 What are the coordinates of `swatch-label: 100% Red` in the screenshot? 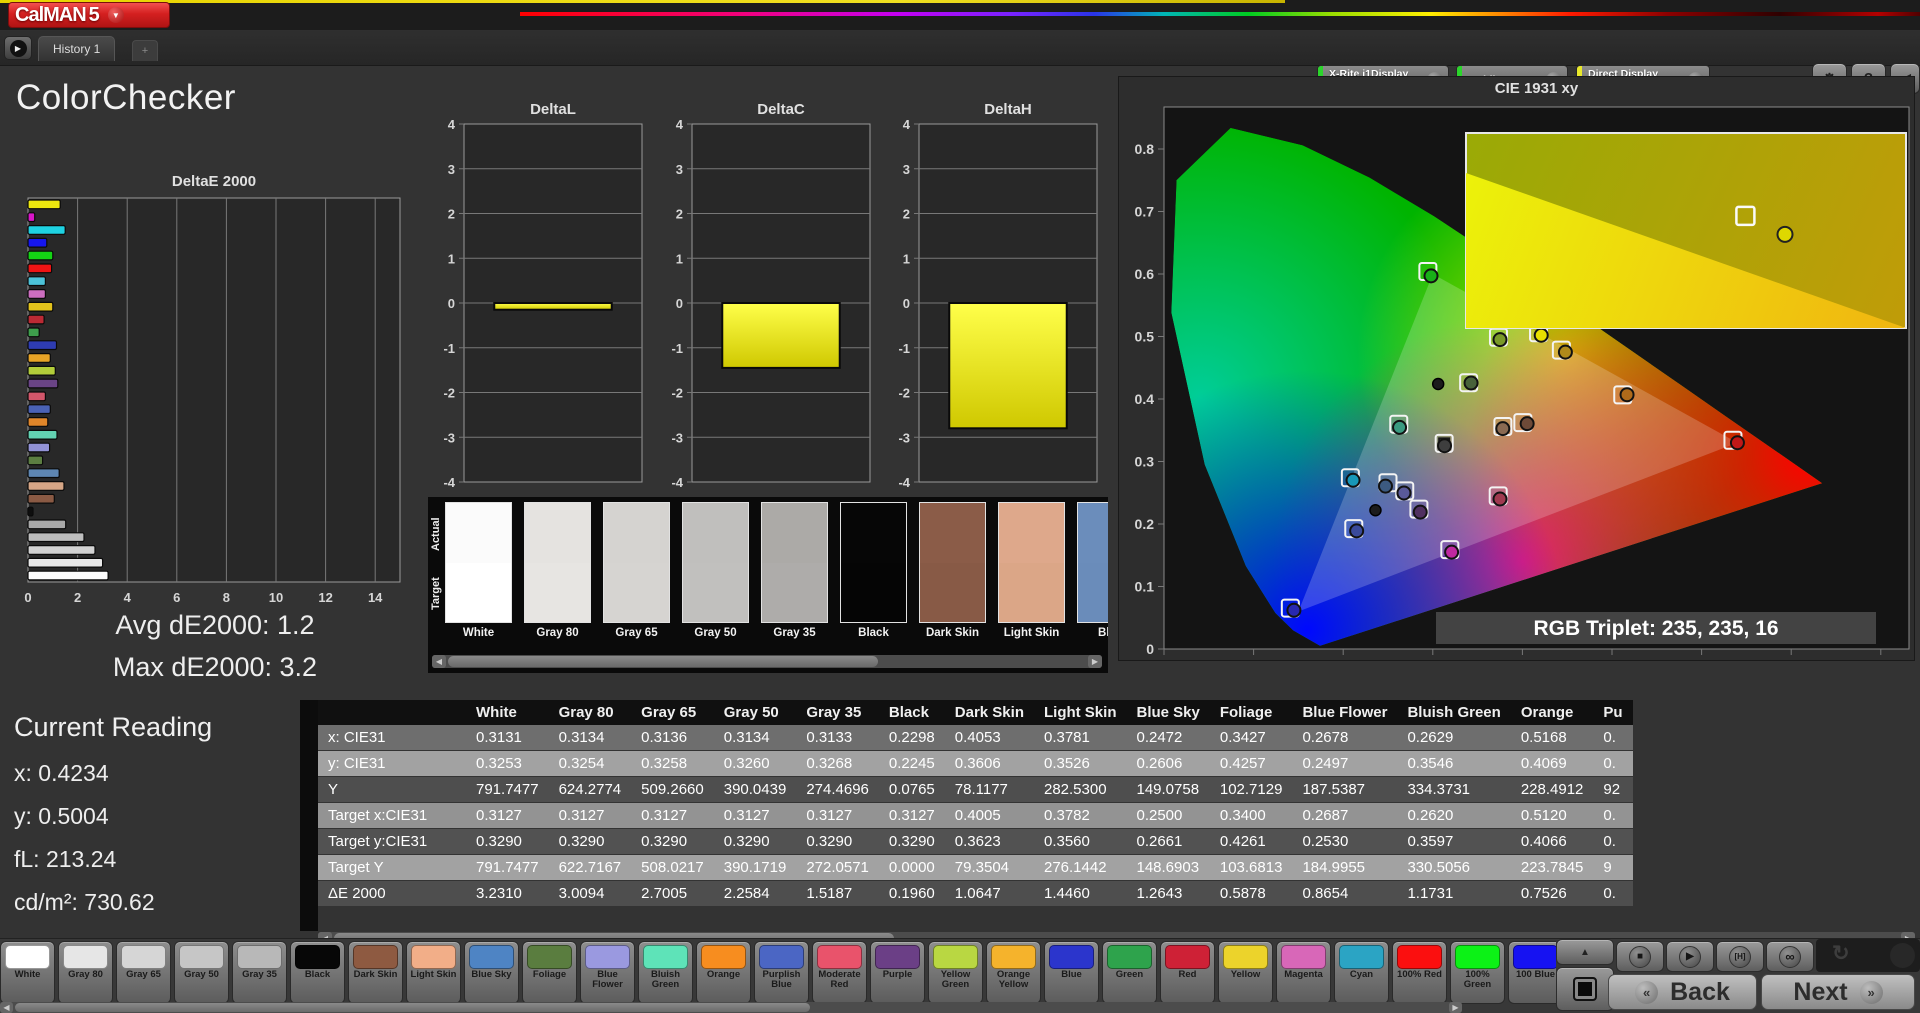 It's located at (1419, 974).